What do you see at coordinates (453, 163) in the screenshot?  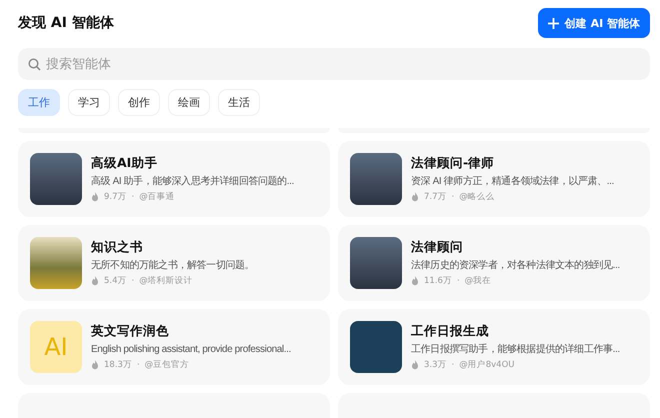 I see `agent-title: 法律顾问-律师` at bounding box center [453, 163].